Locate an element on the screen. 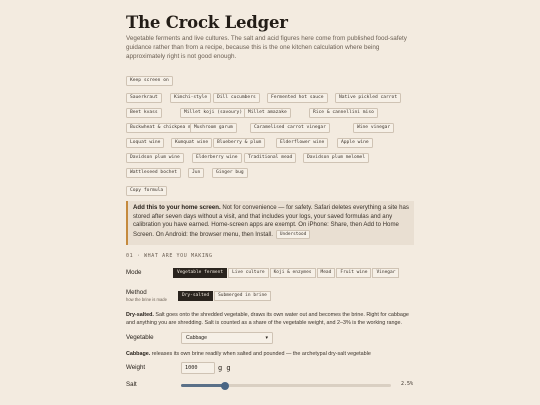 The width and height of the screenshot is (540, 405). mode-option: Koji & enzymes is located at coordinates (292, 273).